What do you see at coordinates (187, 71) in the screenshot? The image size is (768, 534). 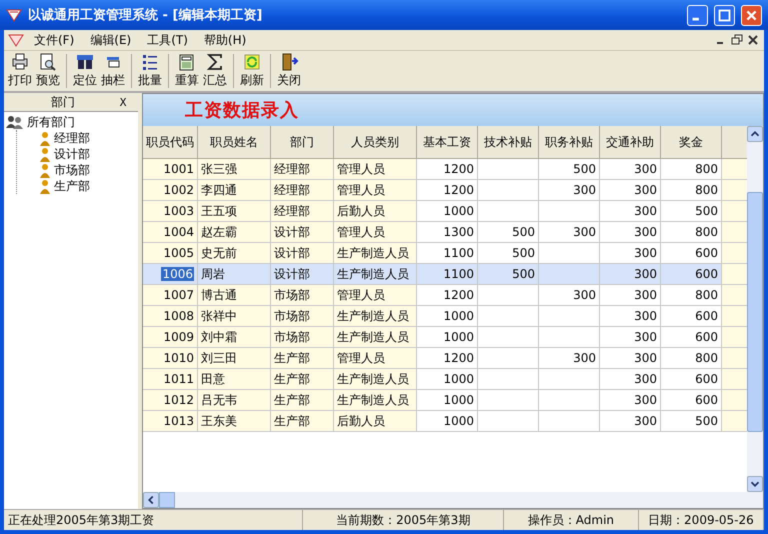 I see `toolbar-button: 重算` at bounding box center [187, 71].